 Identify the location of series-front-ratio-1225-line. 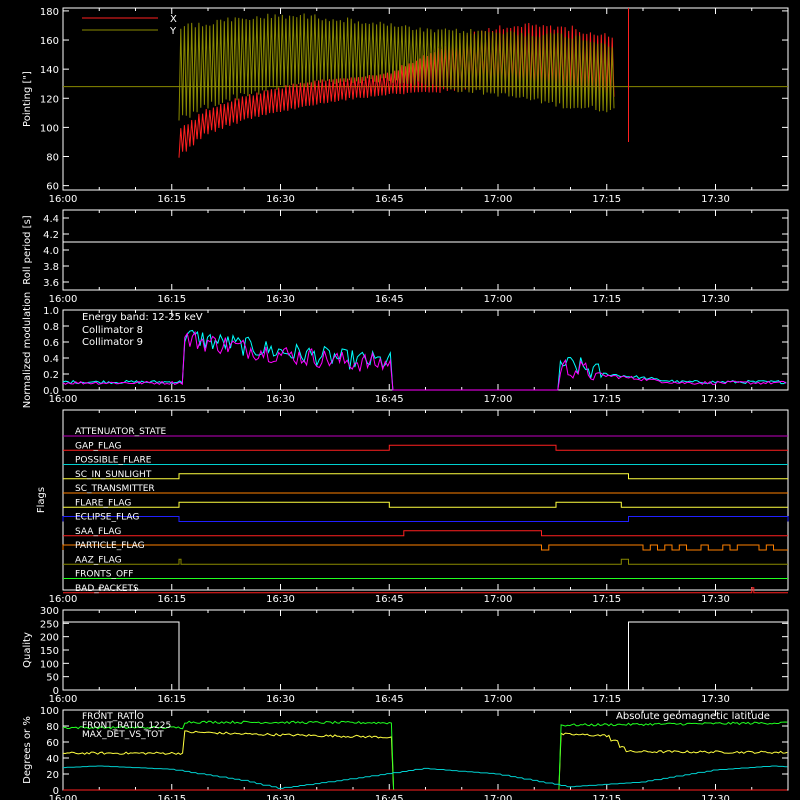
(425, 755).